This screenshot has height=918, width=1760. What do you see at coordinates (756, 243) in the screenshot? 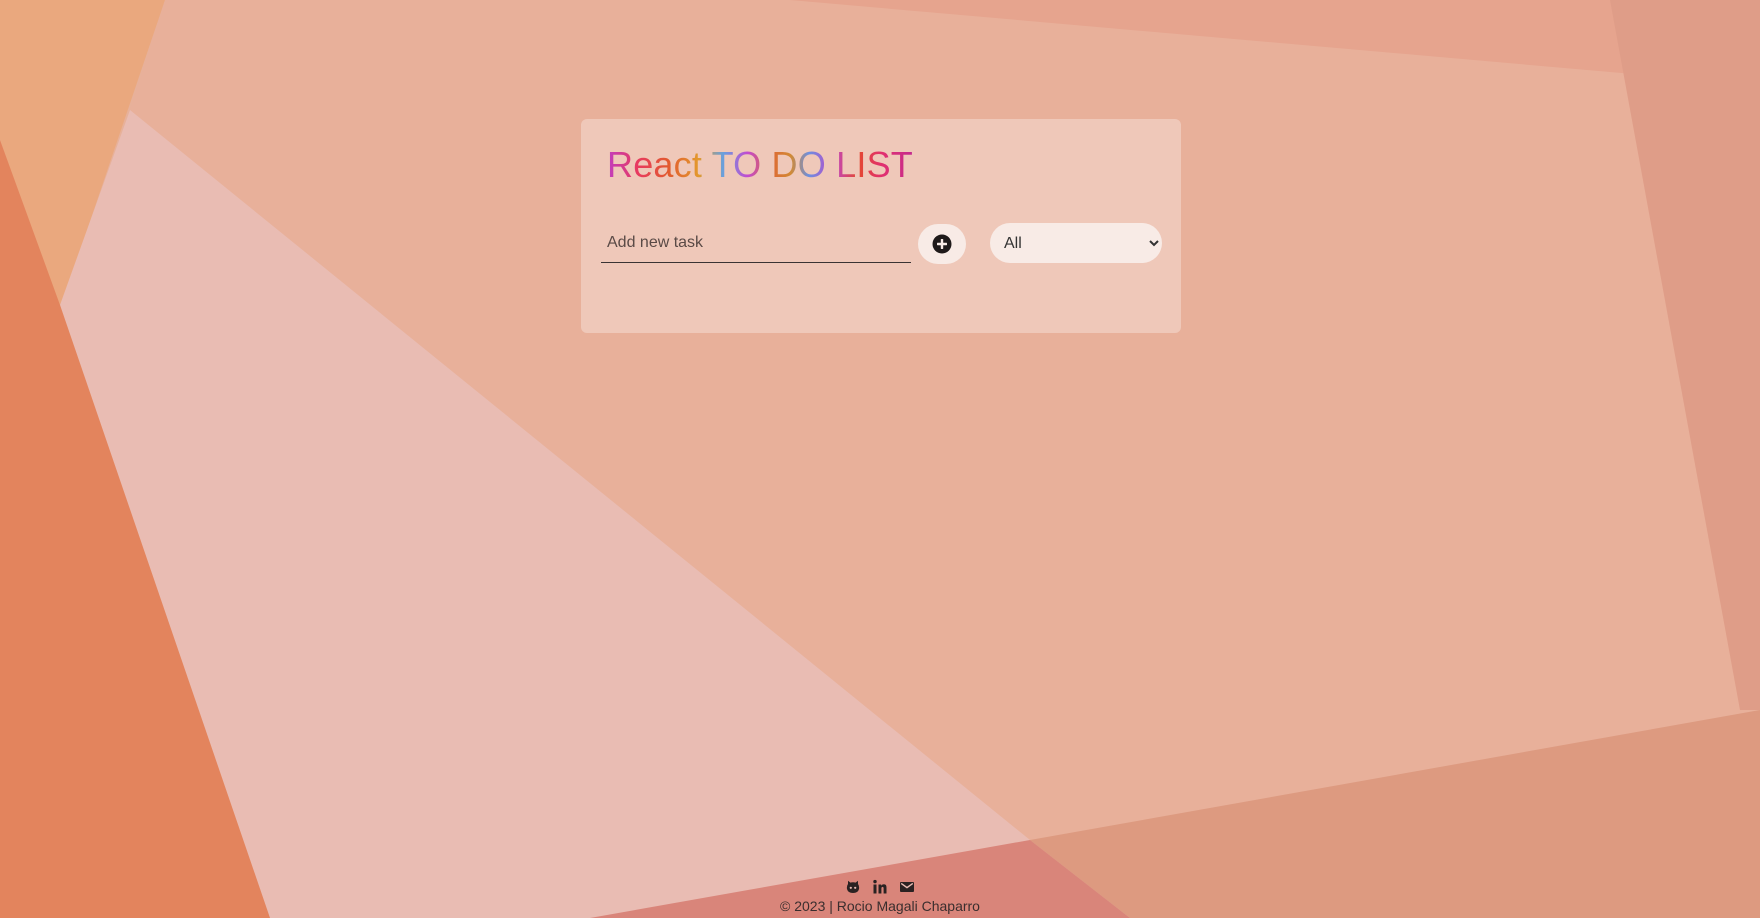
I see `new-task-input` at bounding box center [756, 243].